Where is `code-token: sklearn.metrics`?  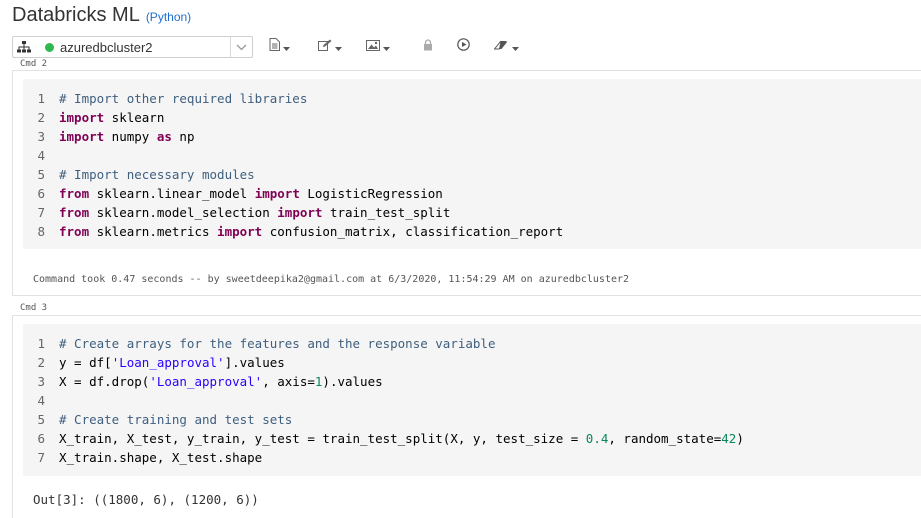 code-token: sklearn.metrics is located at coordinates (153, 231).